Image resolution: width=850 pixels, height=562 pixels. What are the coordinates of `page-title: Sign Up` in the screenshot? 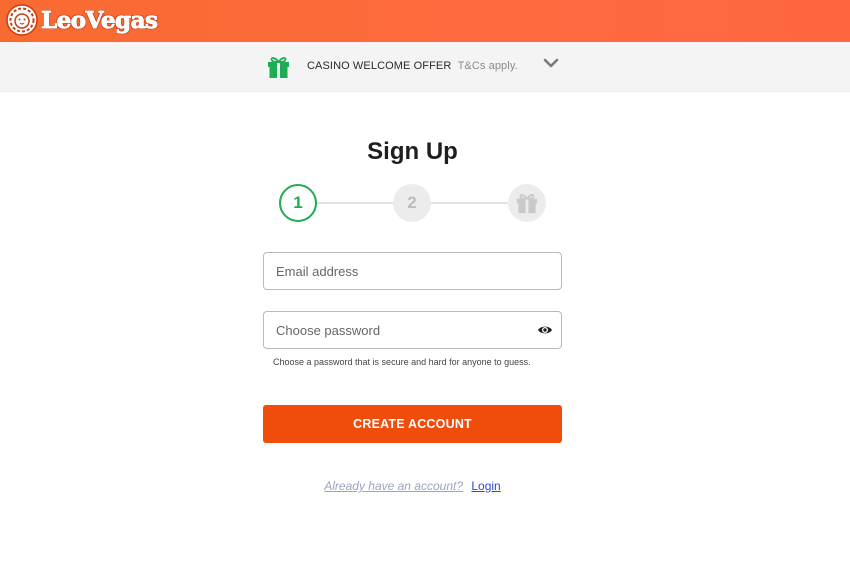 It's located at (412, 151).